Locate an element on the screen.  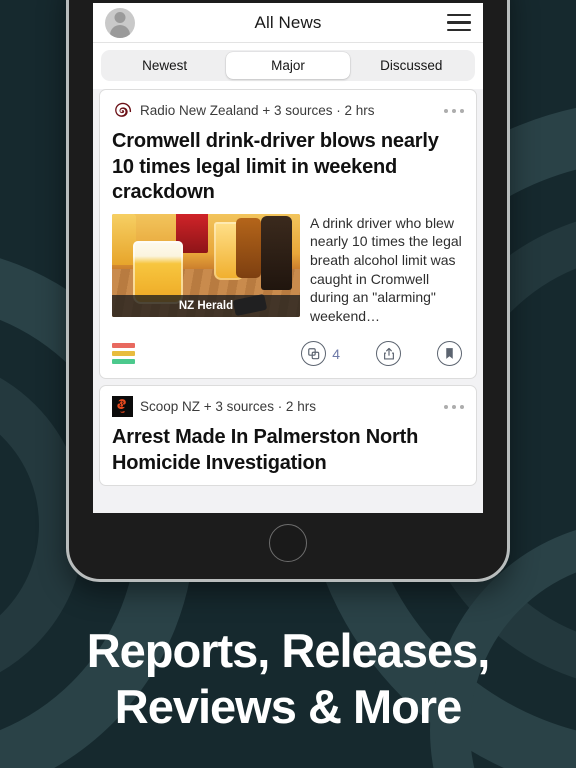
article-header: Scoop NZ + 3 sources · 2 hrs is located at coordinates (288, 403).